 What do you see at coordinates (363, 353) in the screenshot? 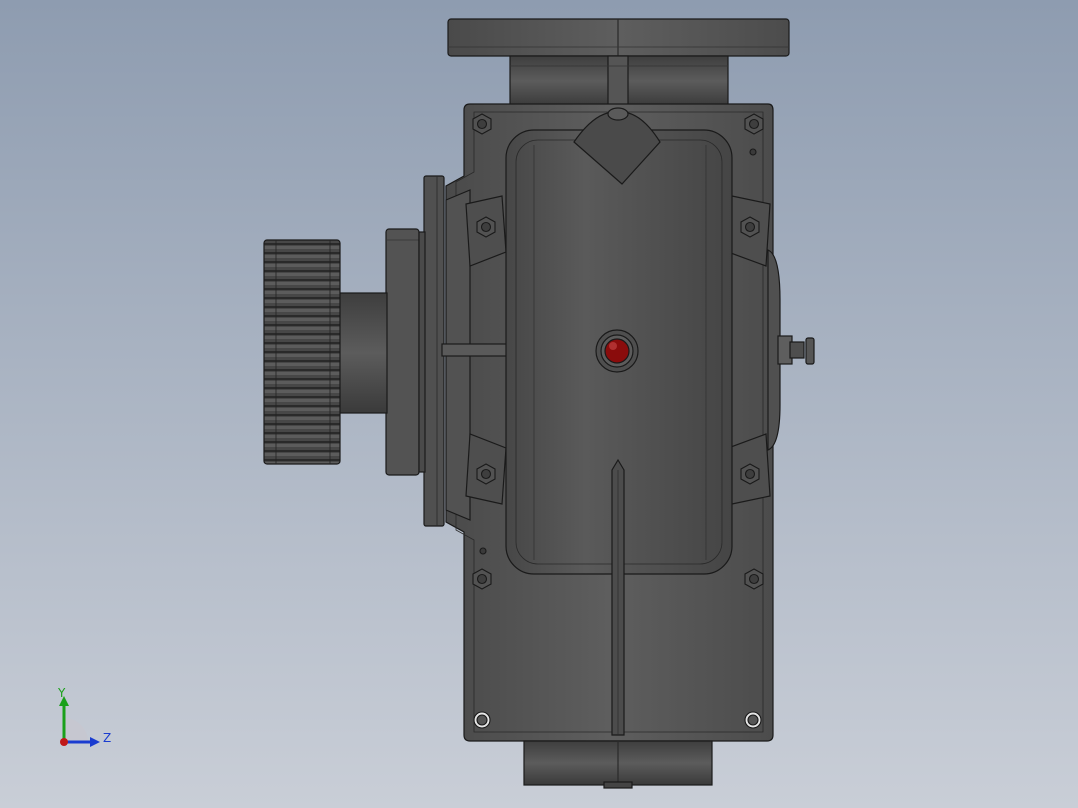
I see `input-shaft` at bounding box center [363, 353].